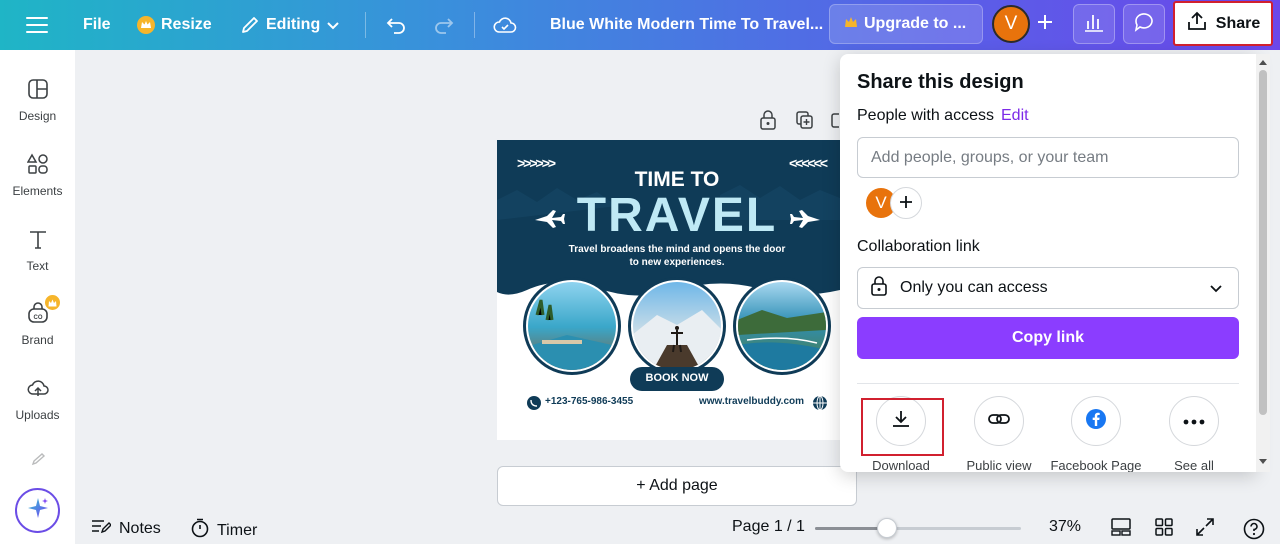  What do you see at coordinates (677, 528) in the screenshot?
I see `bottom-bar: Notes Timer Page 1 / 1 37%` at bounding box center [677, 528].